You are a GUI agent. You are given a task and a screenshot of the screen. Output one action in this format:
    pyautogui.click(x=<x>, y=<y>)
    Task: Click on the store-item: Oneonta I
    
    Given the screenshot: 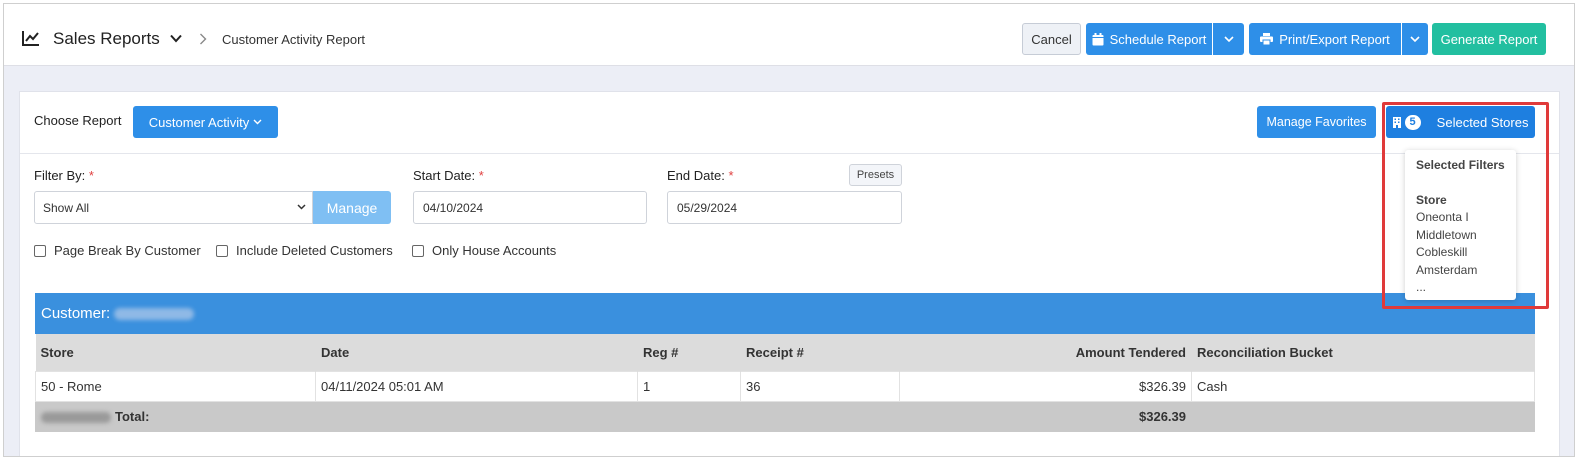 What is the action you would take?
    pyautogui.click(x=1442, y=217)
    